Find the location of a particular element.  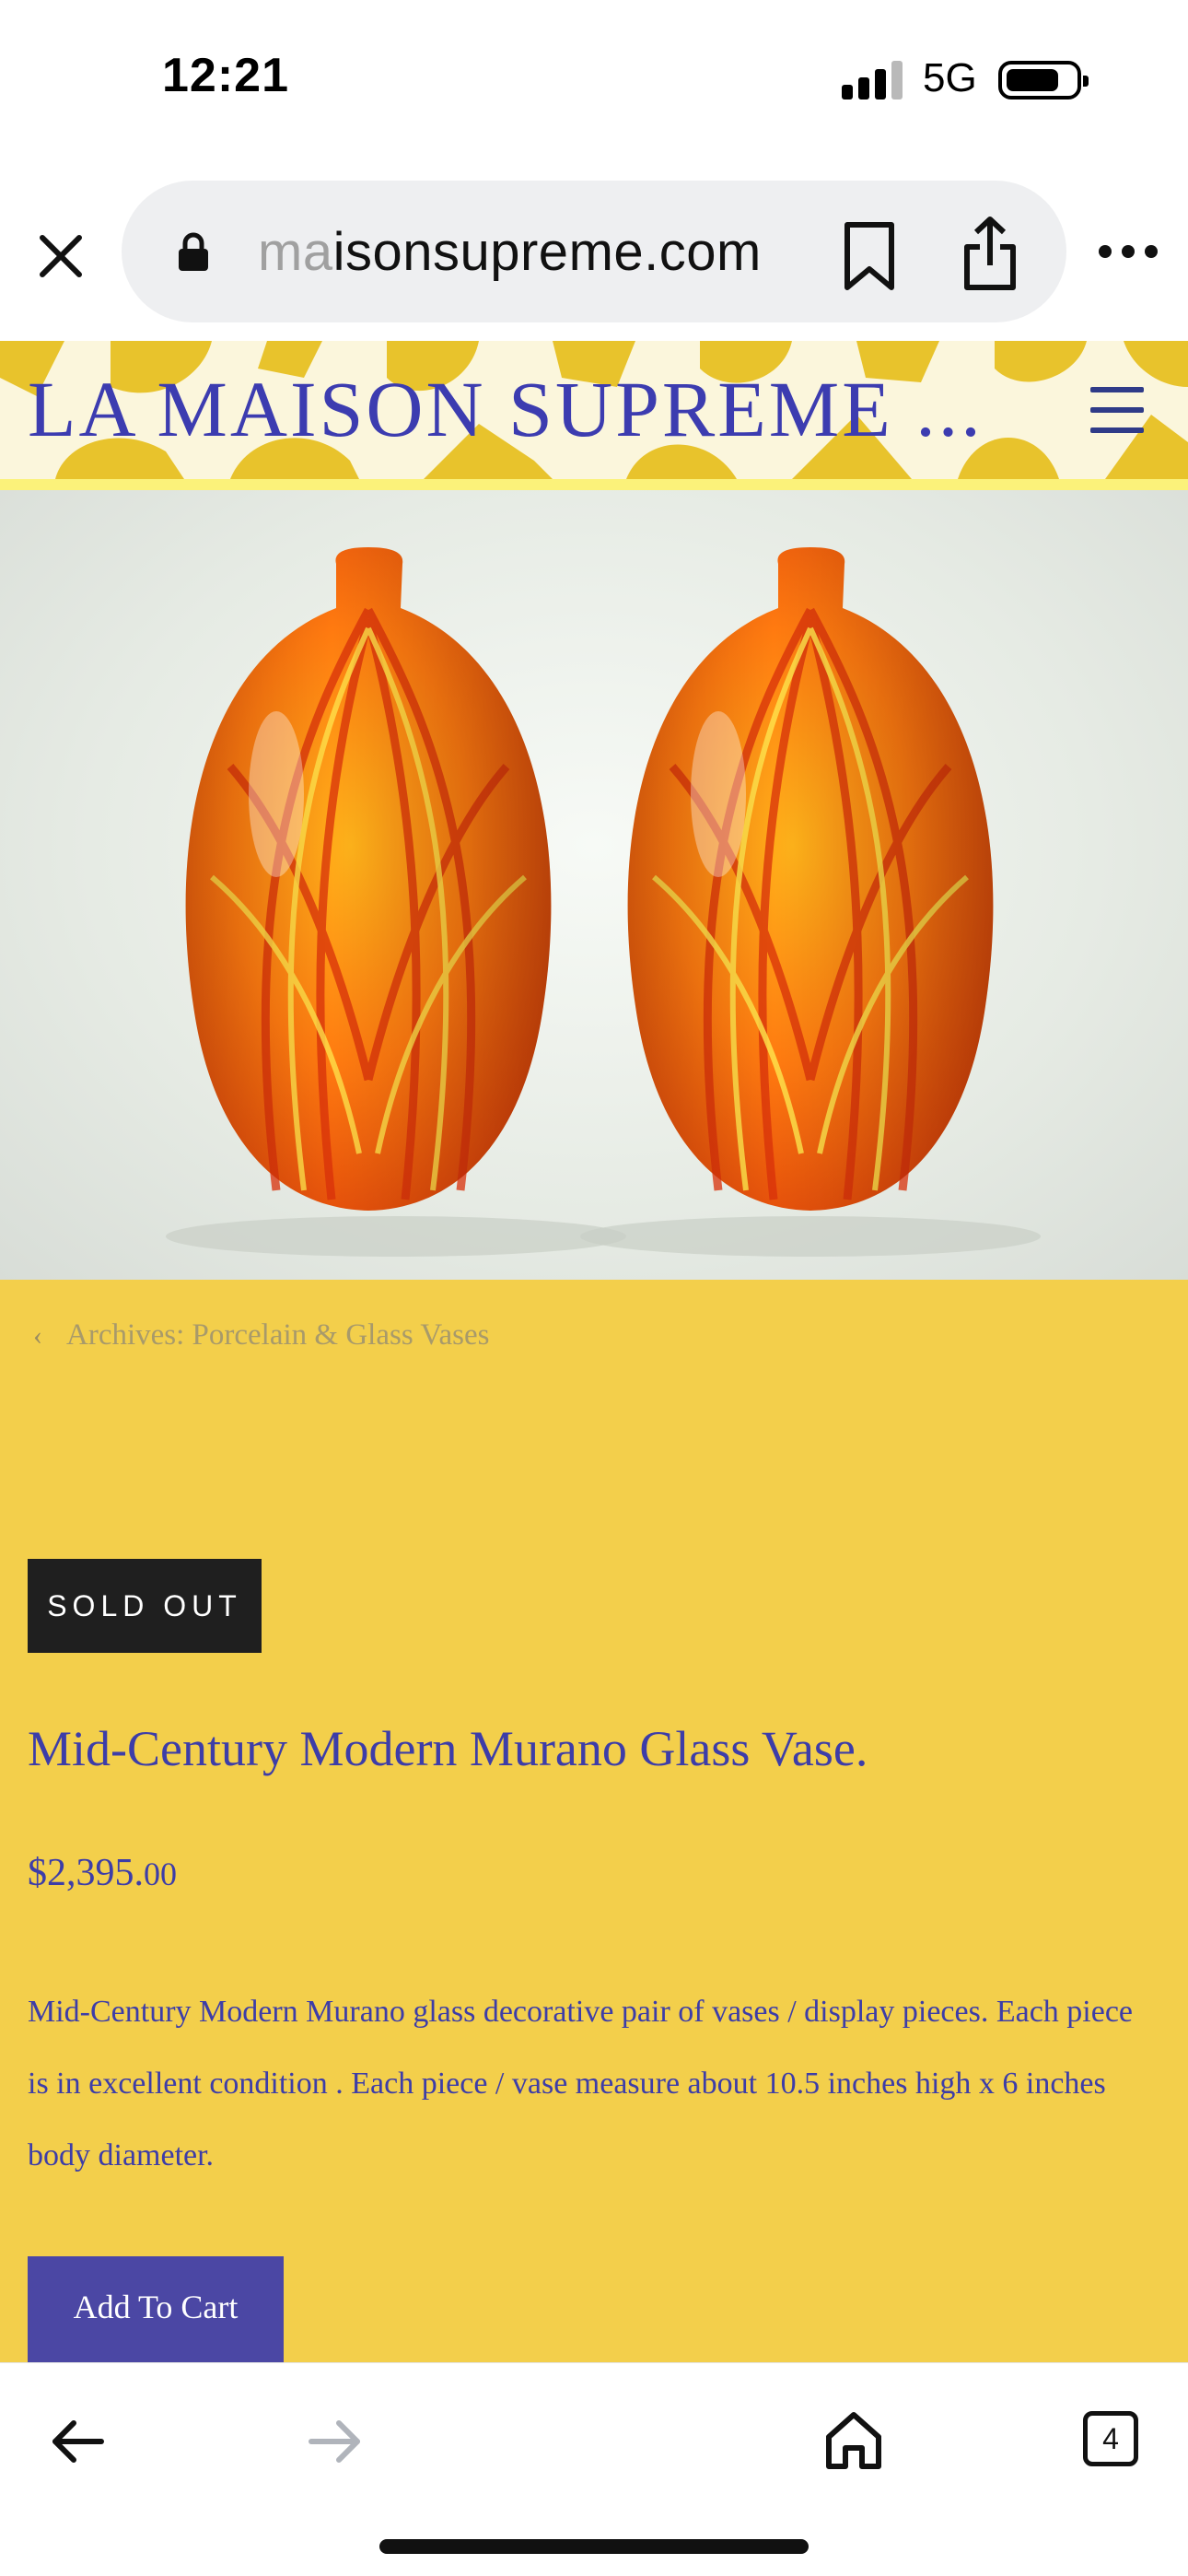

close-icon is located at coordinates (61, 256).